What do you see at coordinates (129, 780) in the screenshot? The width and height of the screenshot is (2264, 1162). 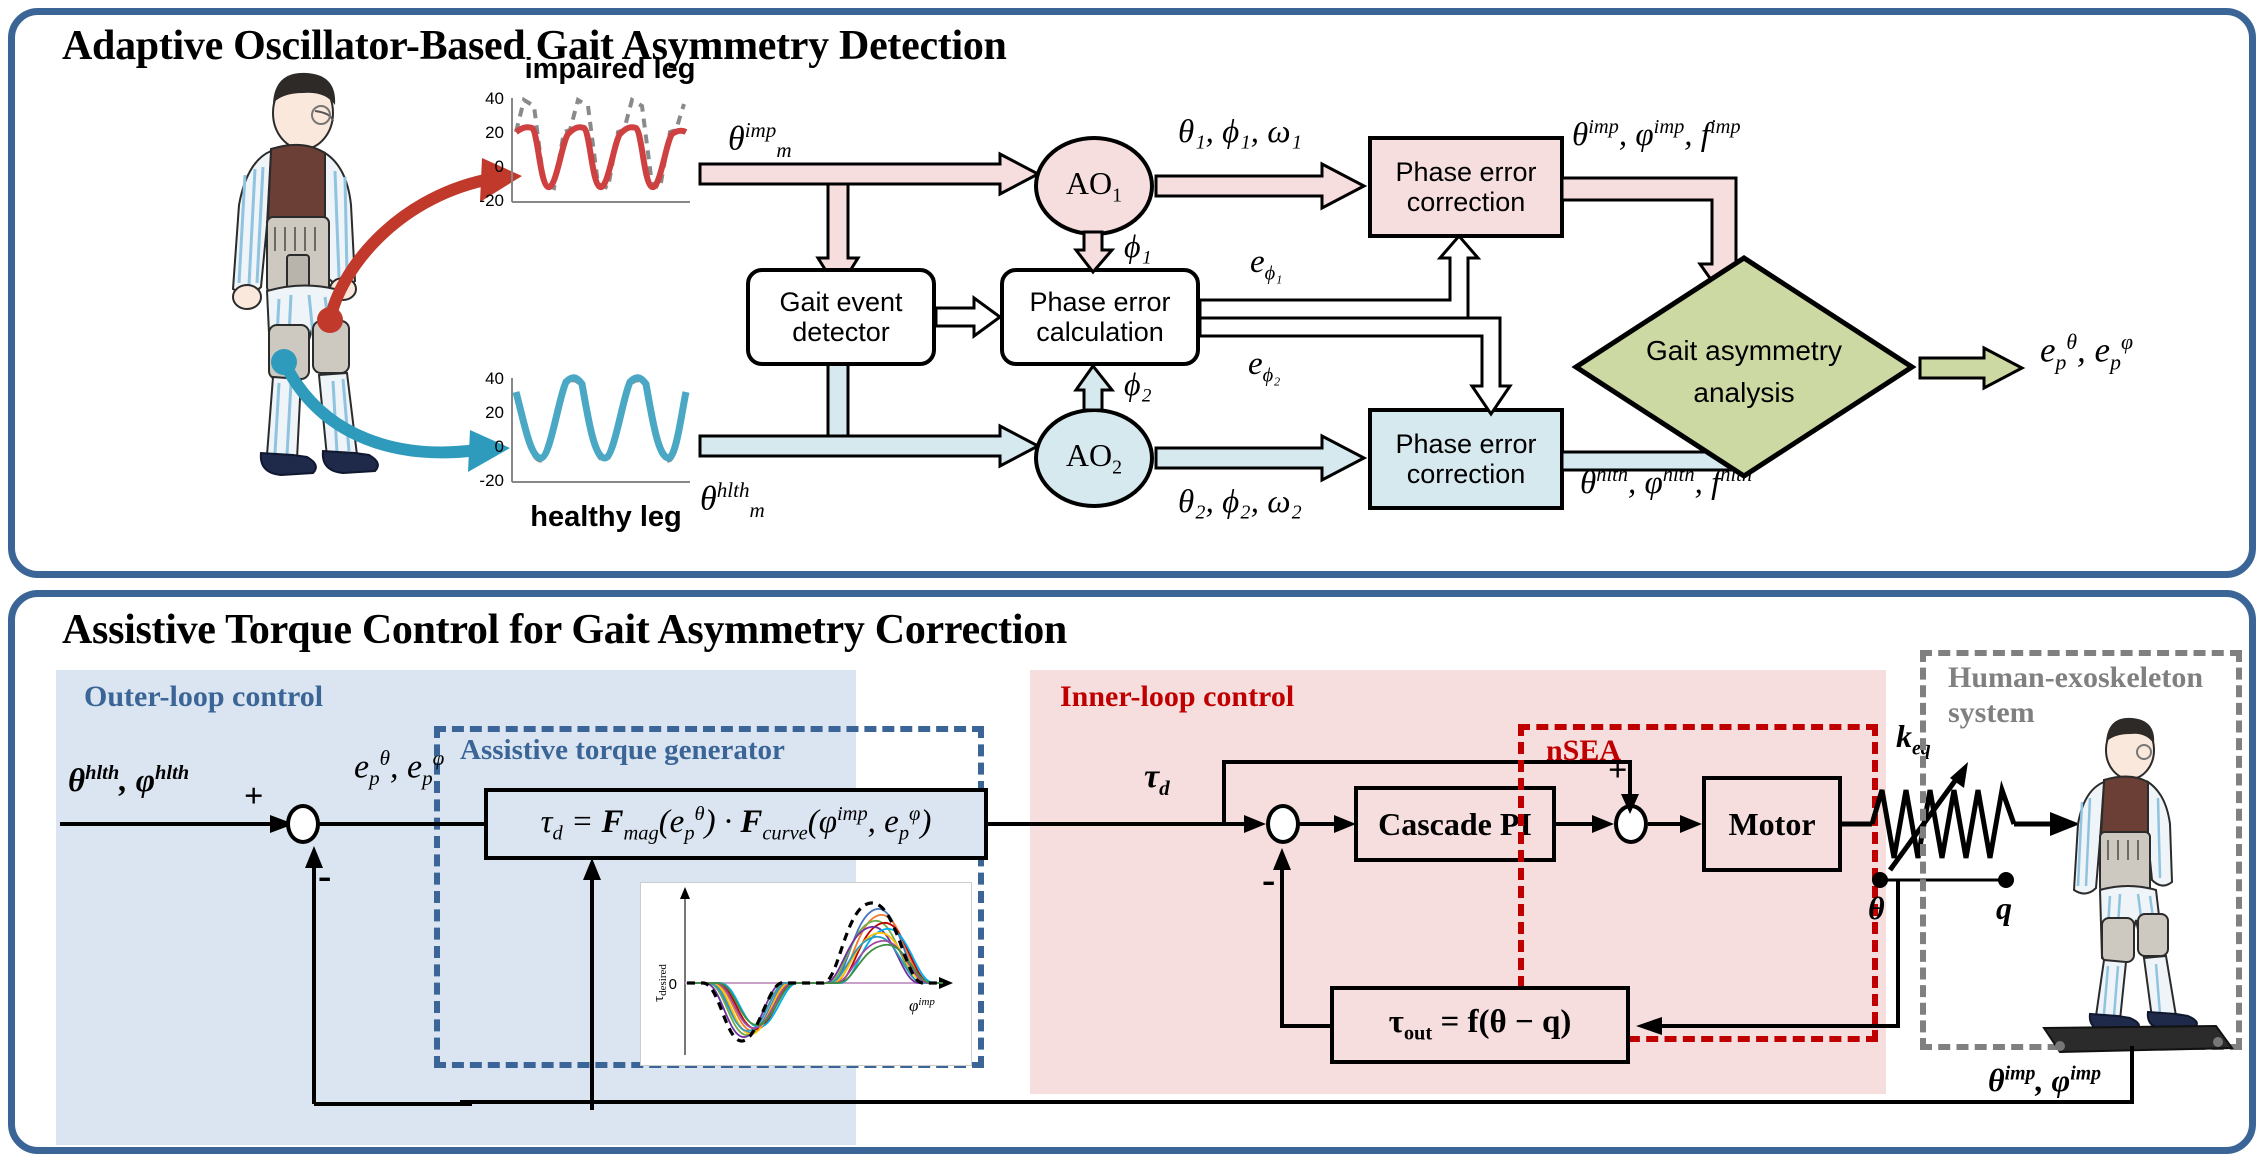 I see `label-input-hlth: θhlth, φhlth` at bounding box center [129, 780].